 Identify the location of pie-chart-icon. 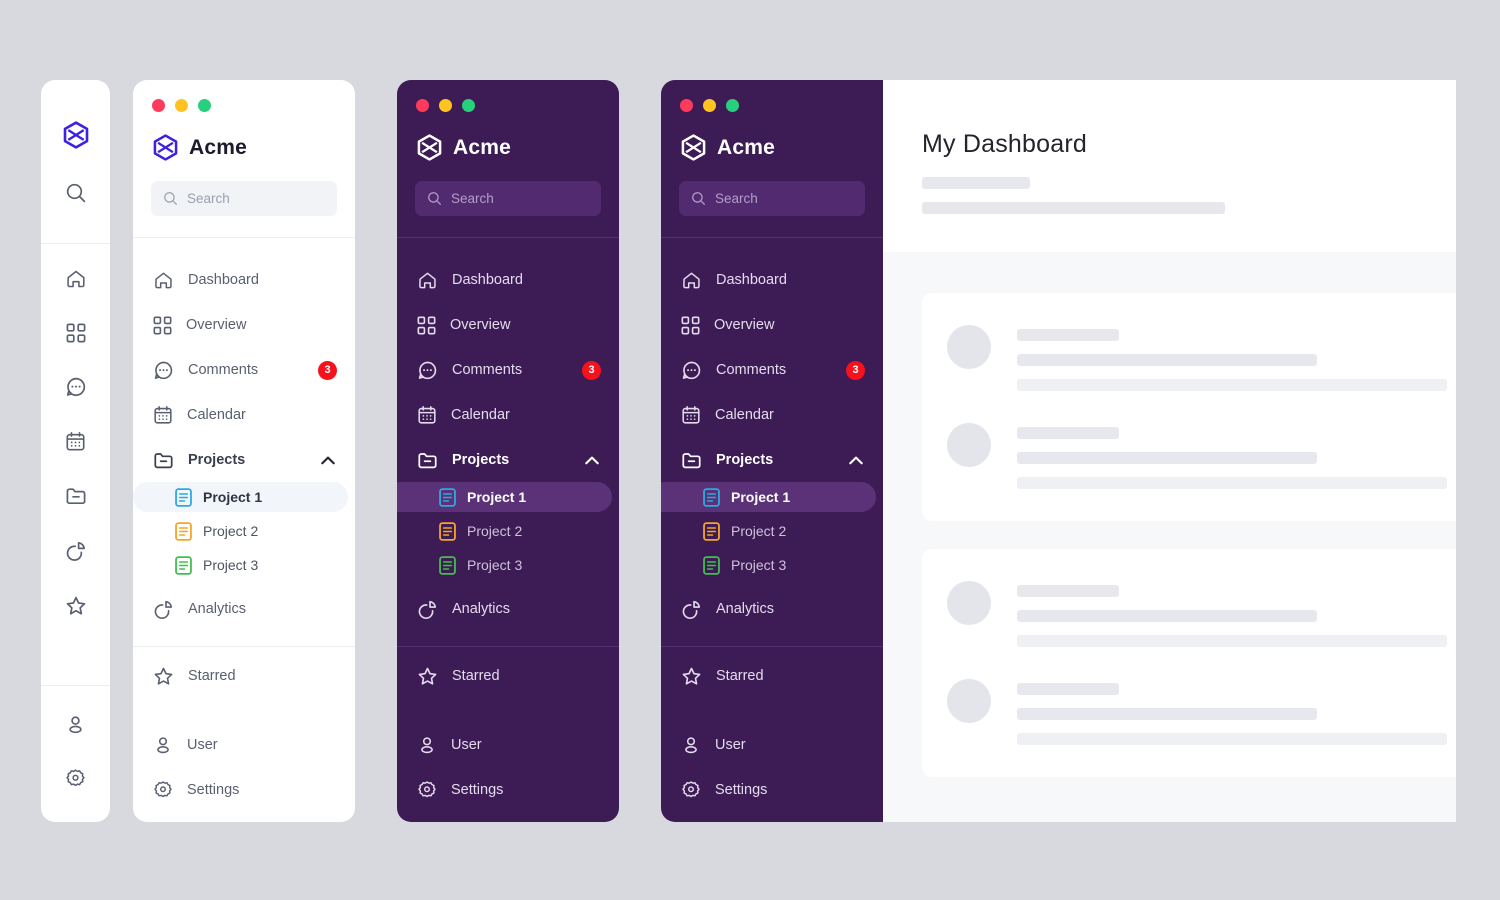
(75, 551).